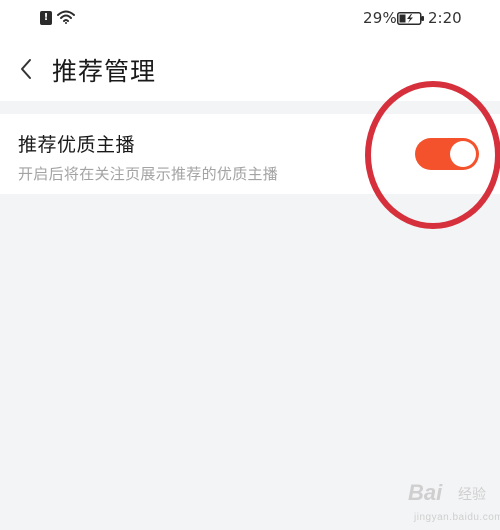 Image resolution: width=500 pixels, height=530 pixels. I want to click on status-bar: ! 29% 2:20, so click(250, 19).